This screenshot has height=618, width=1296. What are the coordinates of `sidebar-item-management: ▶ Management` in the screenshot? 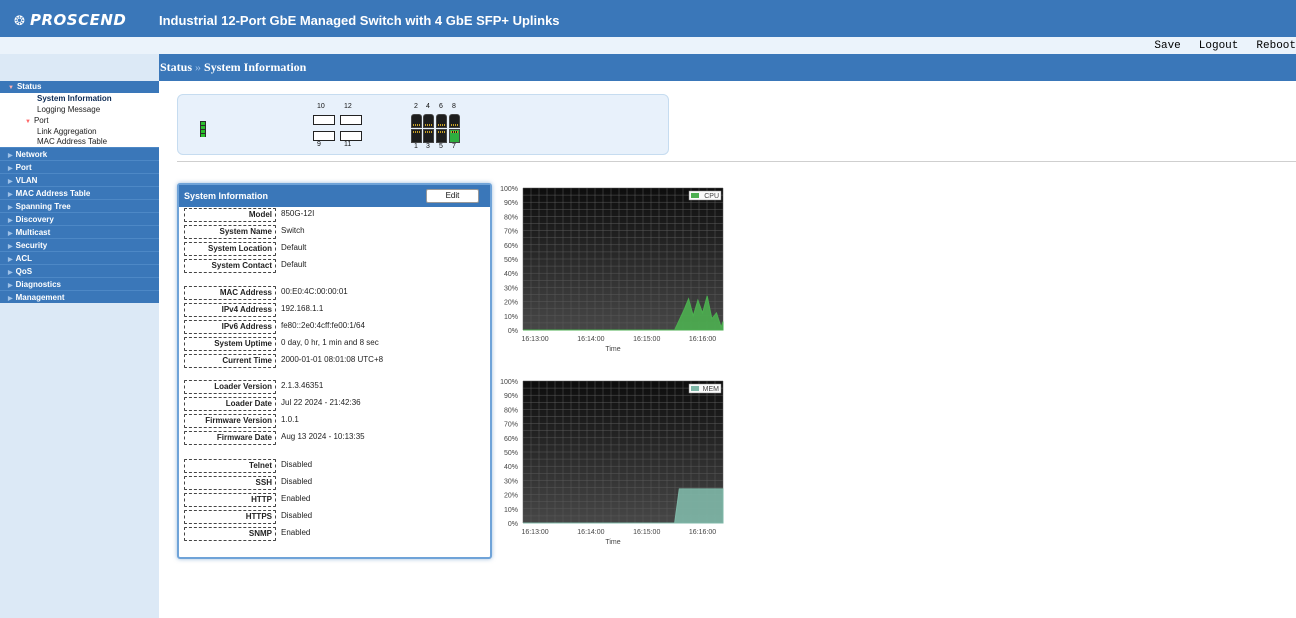 It's located at (79, 296).